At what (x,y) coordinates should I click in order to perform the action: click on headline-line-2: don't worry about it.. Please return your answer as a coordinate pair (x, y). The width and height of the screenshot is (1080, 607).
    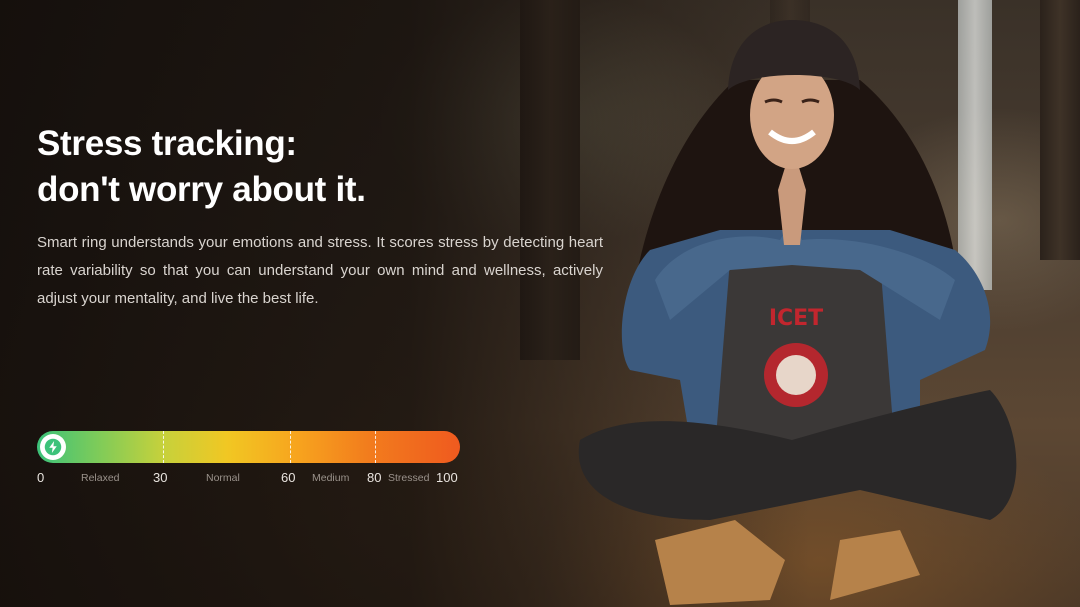
    Looking at the image, I should click on (201, 189).